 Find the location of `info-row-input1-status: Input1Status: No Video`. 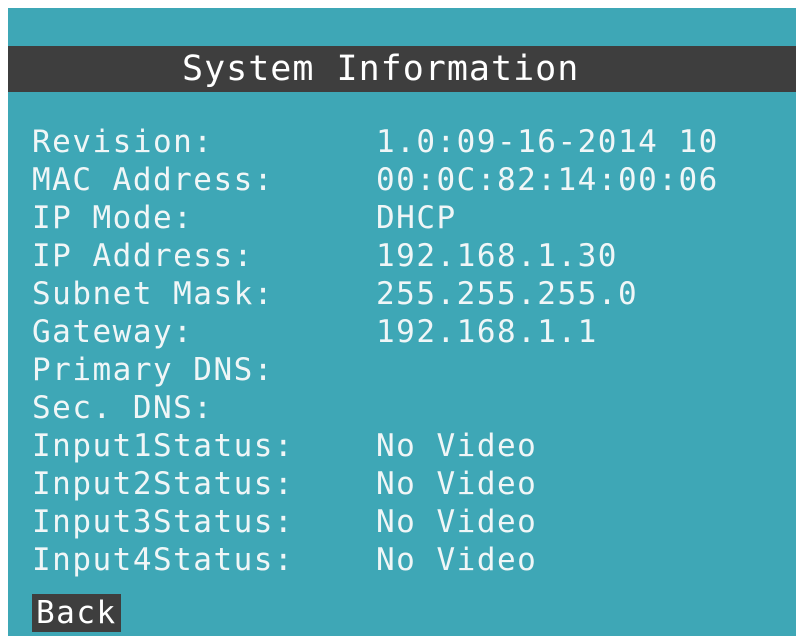

info-row-input1-status: Input1Status: No Video is located at coordinates (402, 446).